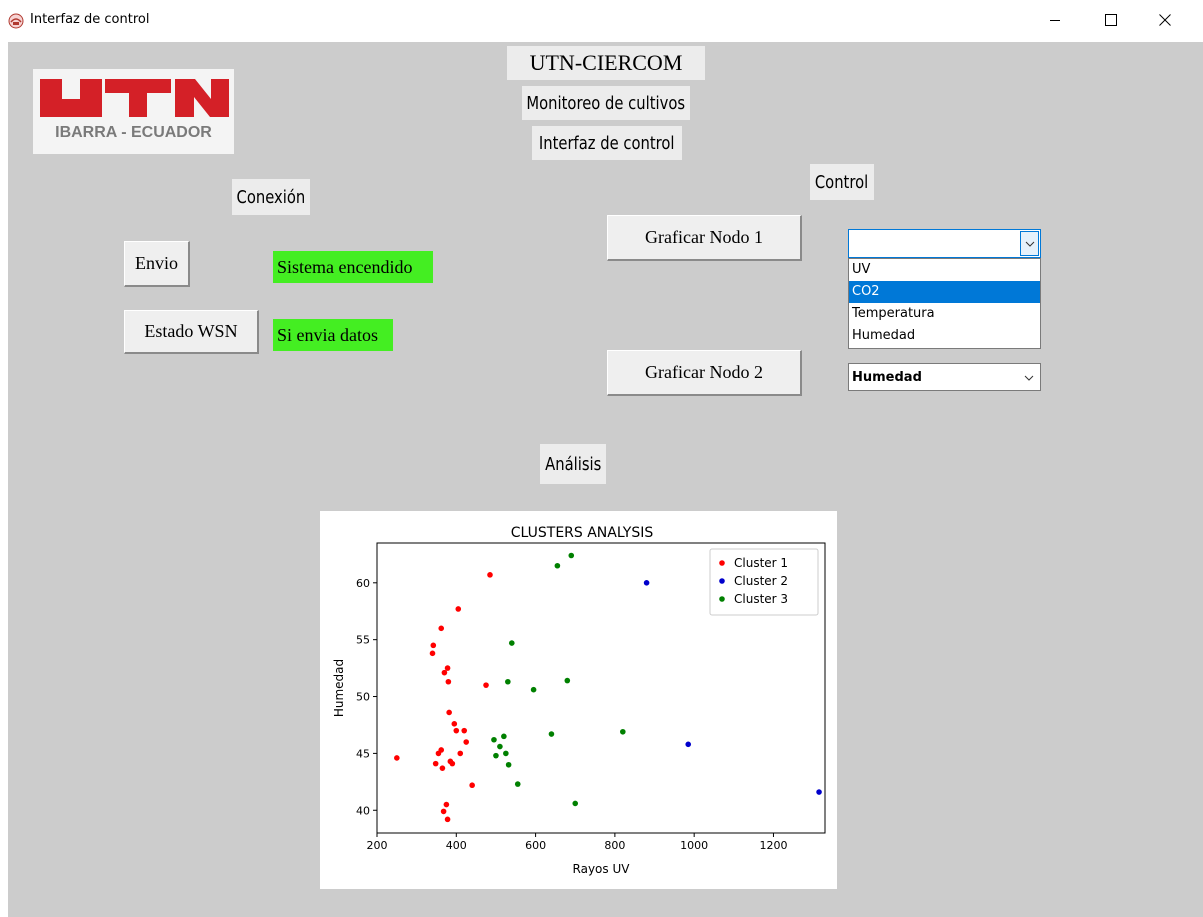  I want to click on y-tick-label: 40, so click(363, 810).